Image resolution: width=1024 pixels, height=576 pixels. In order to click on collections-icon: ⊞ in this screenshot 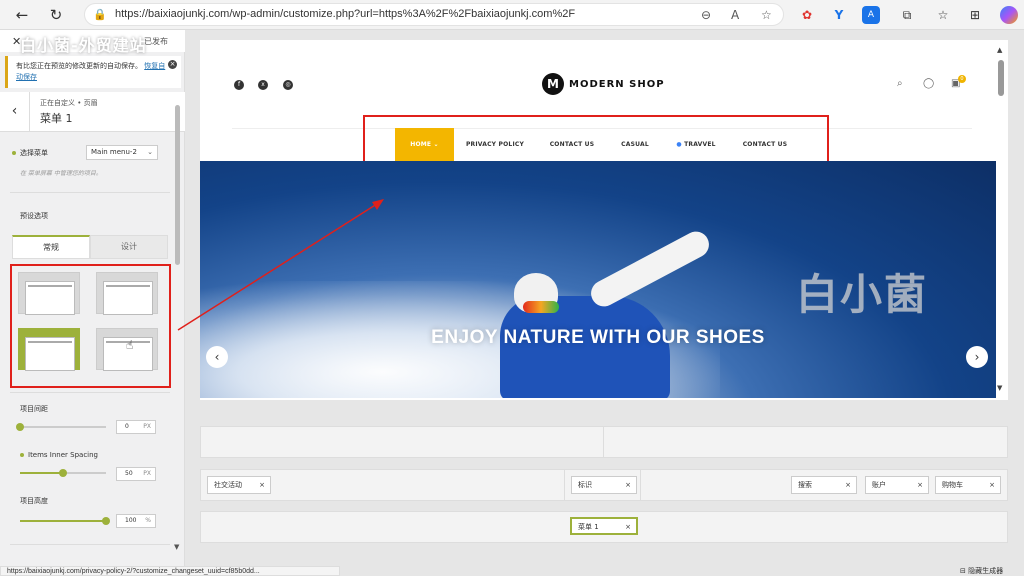, I will do `click(975, 15)`.